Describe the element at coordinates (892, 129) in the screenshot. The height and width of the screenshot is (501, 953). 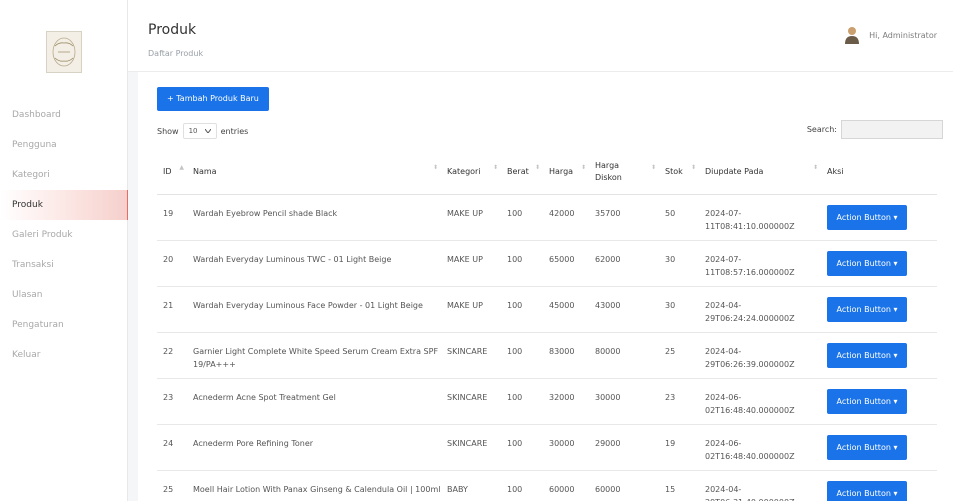
I see `search-input` at that location.